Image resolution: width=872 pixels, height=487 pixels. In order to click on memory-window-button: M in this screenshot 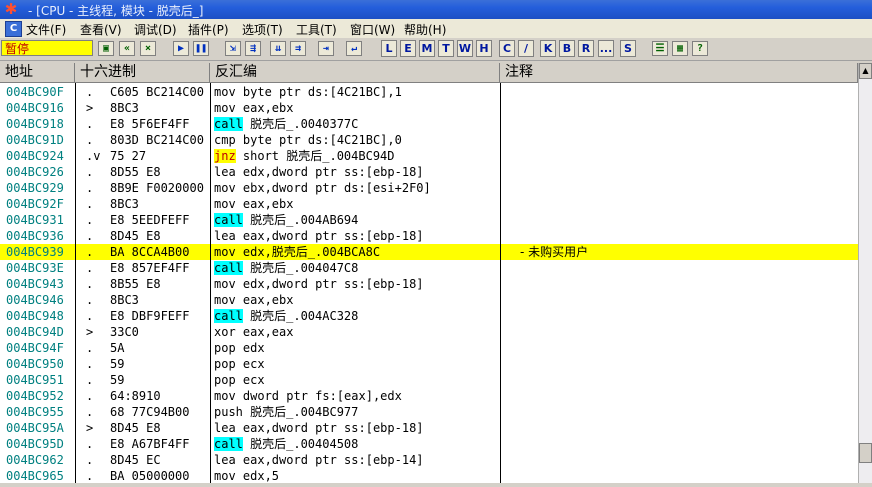, I will do `click(427, 48)`.